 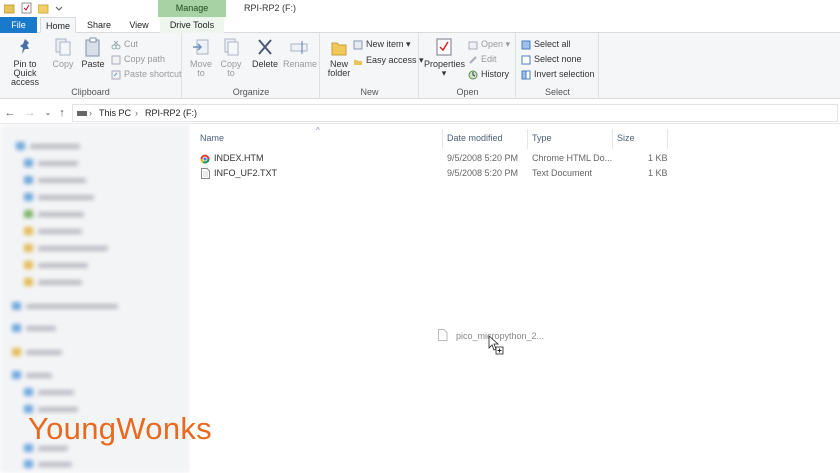 I want to click on window-icon, so click(x=9, y=8).